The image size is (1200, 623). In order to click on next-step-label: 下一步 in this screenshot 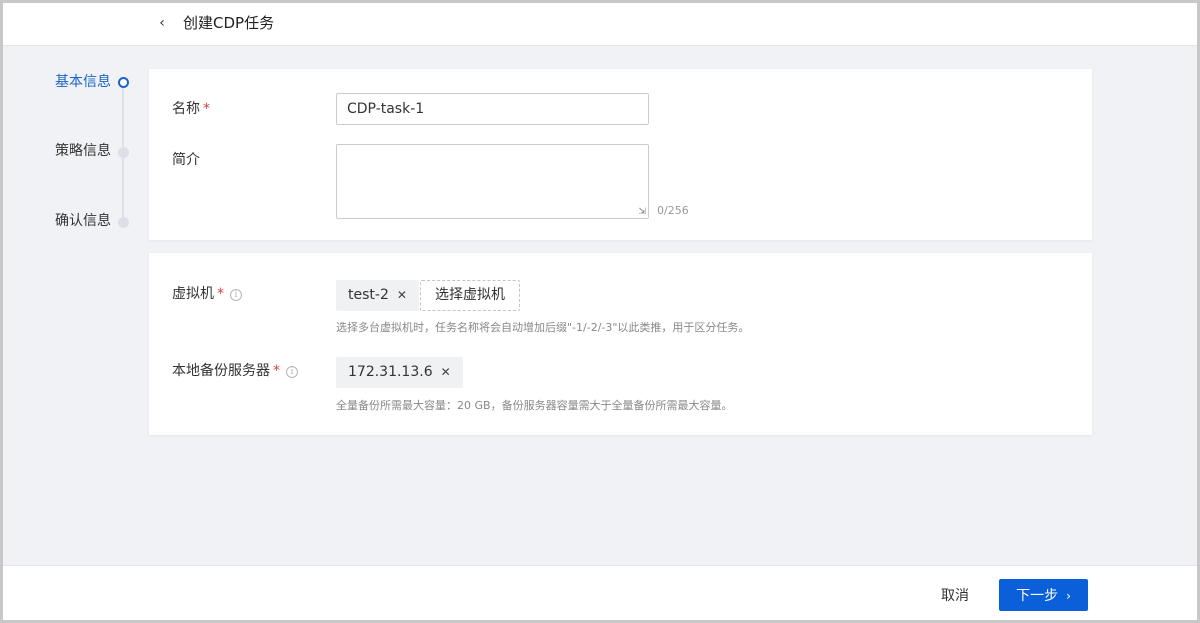, I will do `click(1037, 596)`.